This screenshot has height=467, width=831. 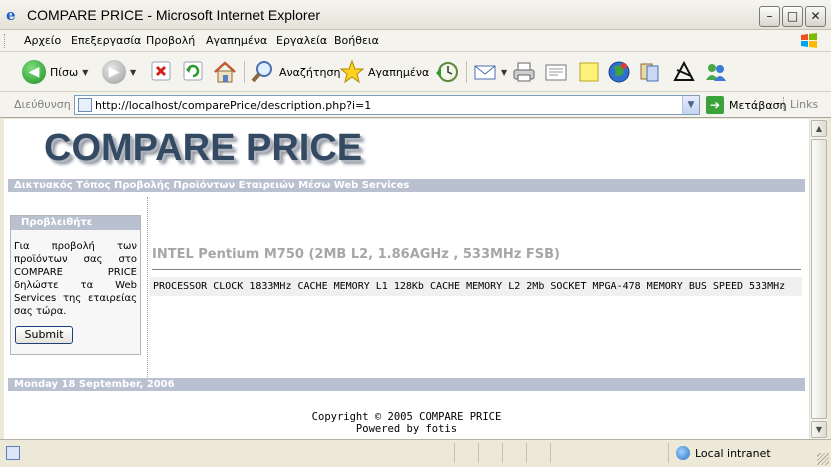 I want to click on windows-logo-icon, so click(x=809, y=40).